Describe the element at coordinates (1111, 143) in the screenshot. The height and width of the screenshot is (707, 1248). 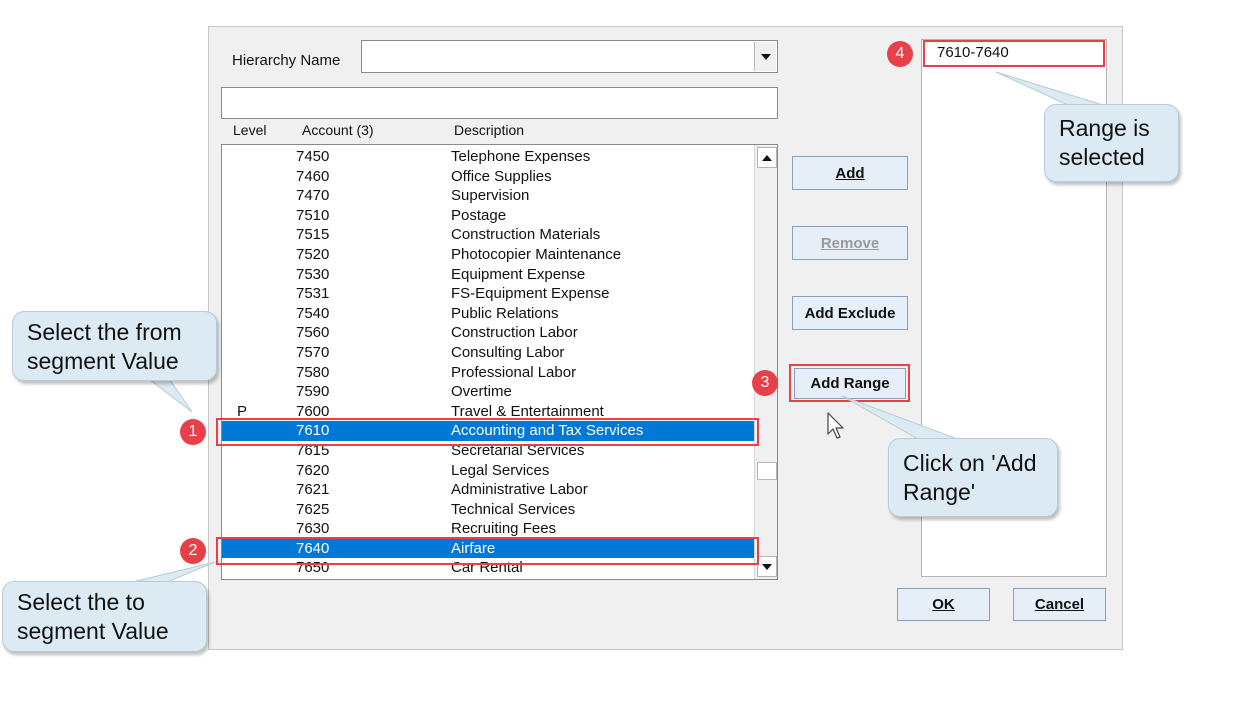
I see `callout-range-selected: Range is selected` at that location.